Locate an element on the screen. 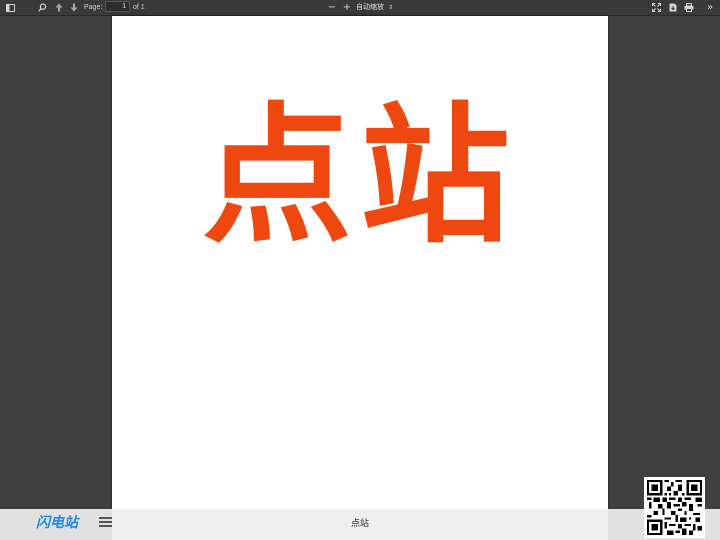  chevron-updown-icon: ⇕ is located at coordinates (391, 7).